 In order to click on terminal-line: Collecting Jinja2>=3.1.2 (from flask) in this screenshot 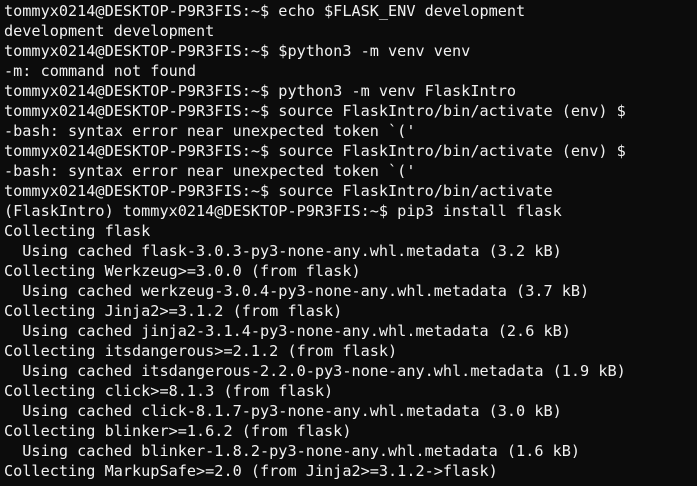, I will do `click(173, 311)`.